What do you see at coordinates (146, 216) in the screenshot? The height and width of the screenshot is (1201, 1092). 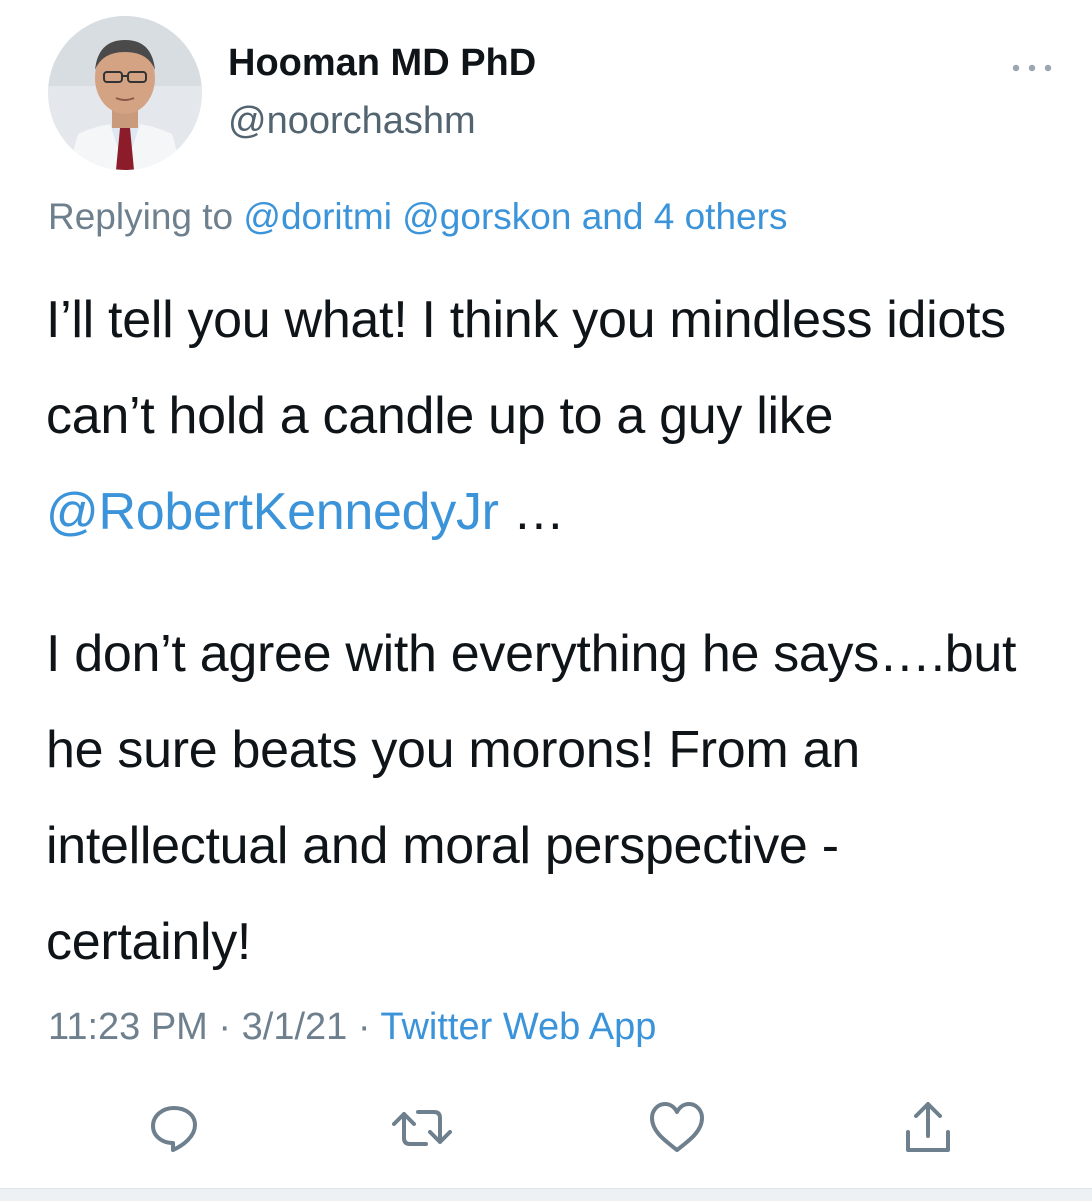 I see `replying-prefix: Replying to` at bounding box center [146, 216].